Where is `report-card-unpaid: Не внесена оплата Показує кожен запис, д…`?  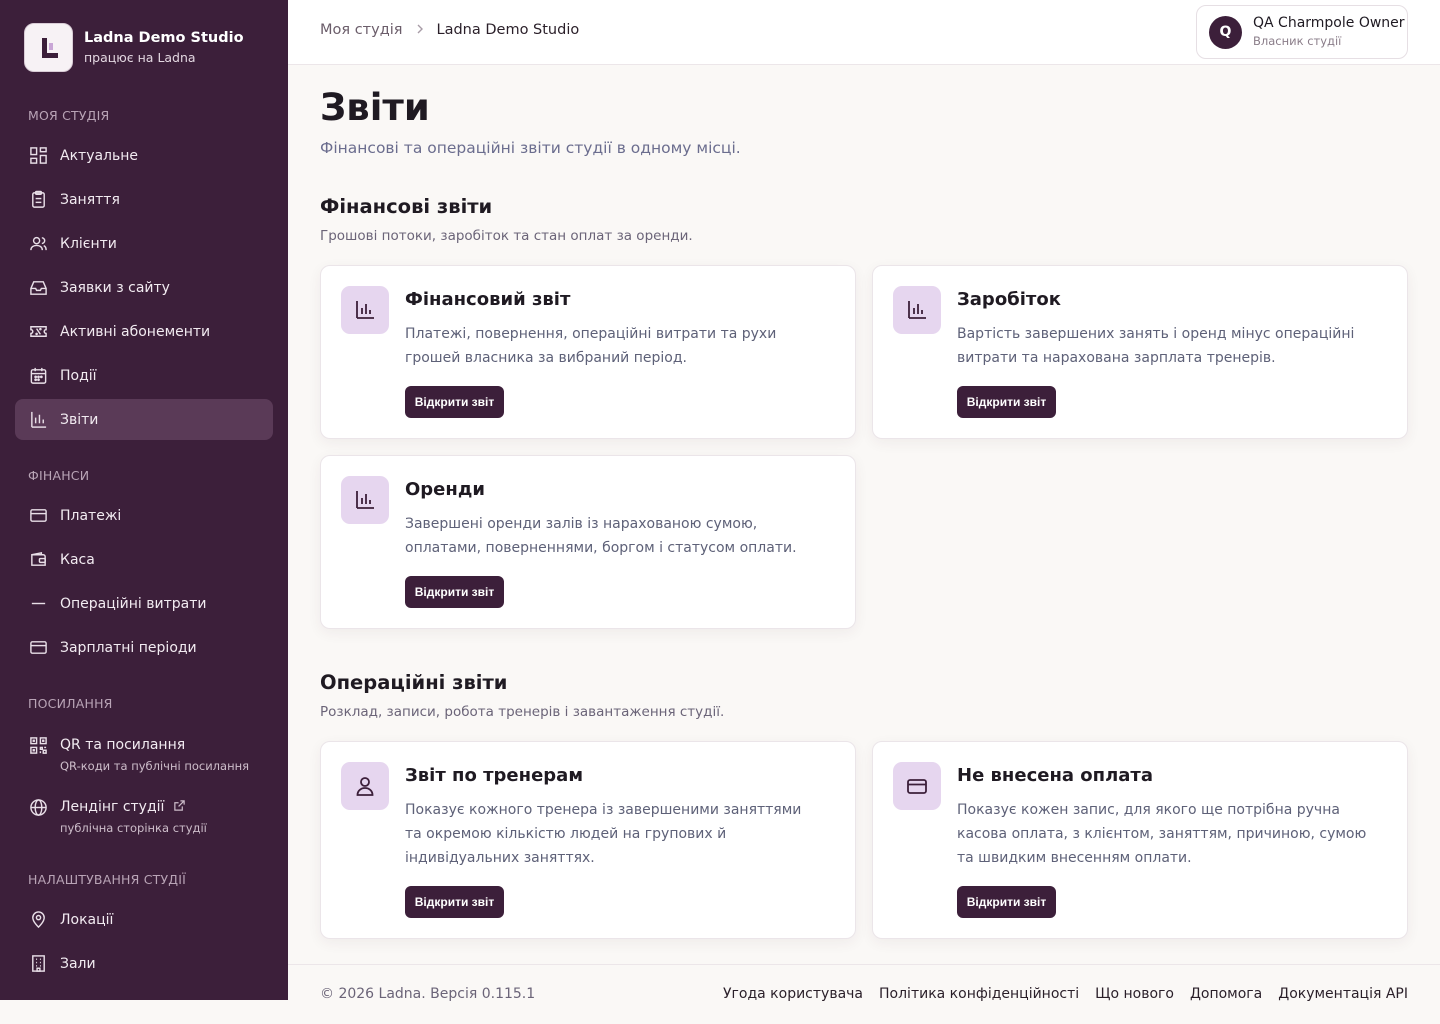 report-card-unpaid: Не внесена оплата Показує кожен запис, д… is located at coordinates (1140, 840).